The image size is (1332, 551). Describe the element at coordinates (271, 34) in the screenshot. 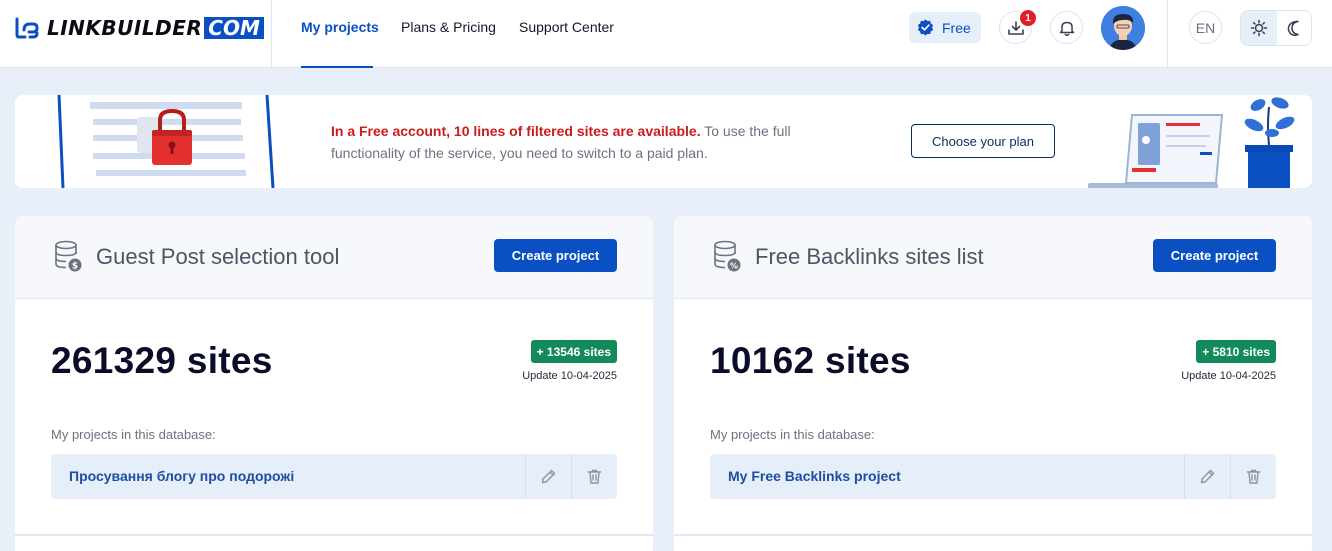

I see `header-divider` at that location.